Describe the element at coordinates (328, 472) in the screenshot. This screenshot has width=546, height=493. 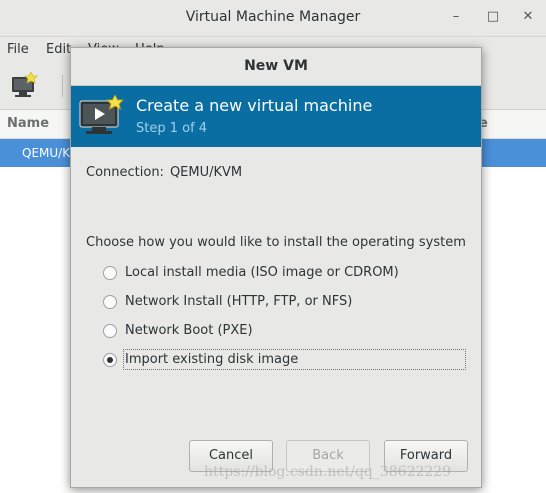
I see `watermark: https://blog.csdn.net/qq_38622229` at that location.